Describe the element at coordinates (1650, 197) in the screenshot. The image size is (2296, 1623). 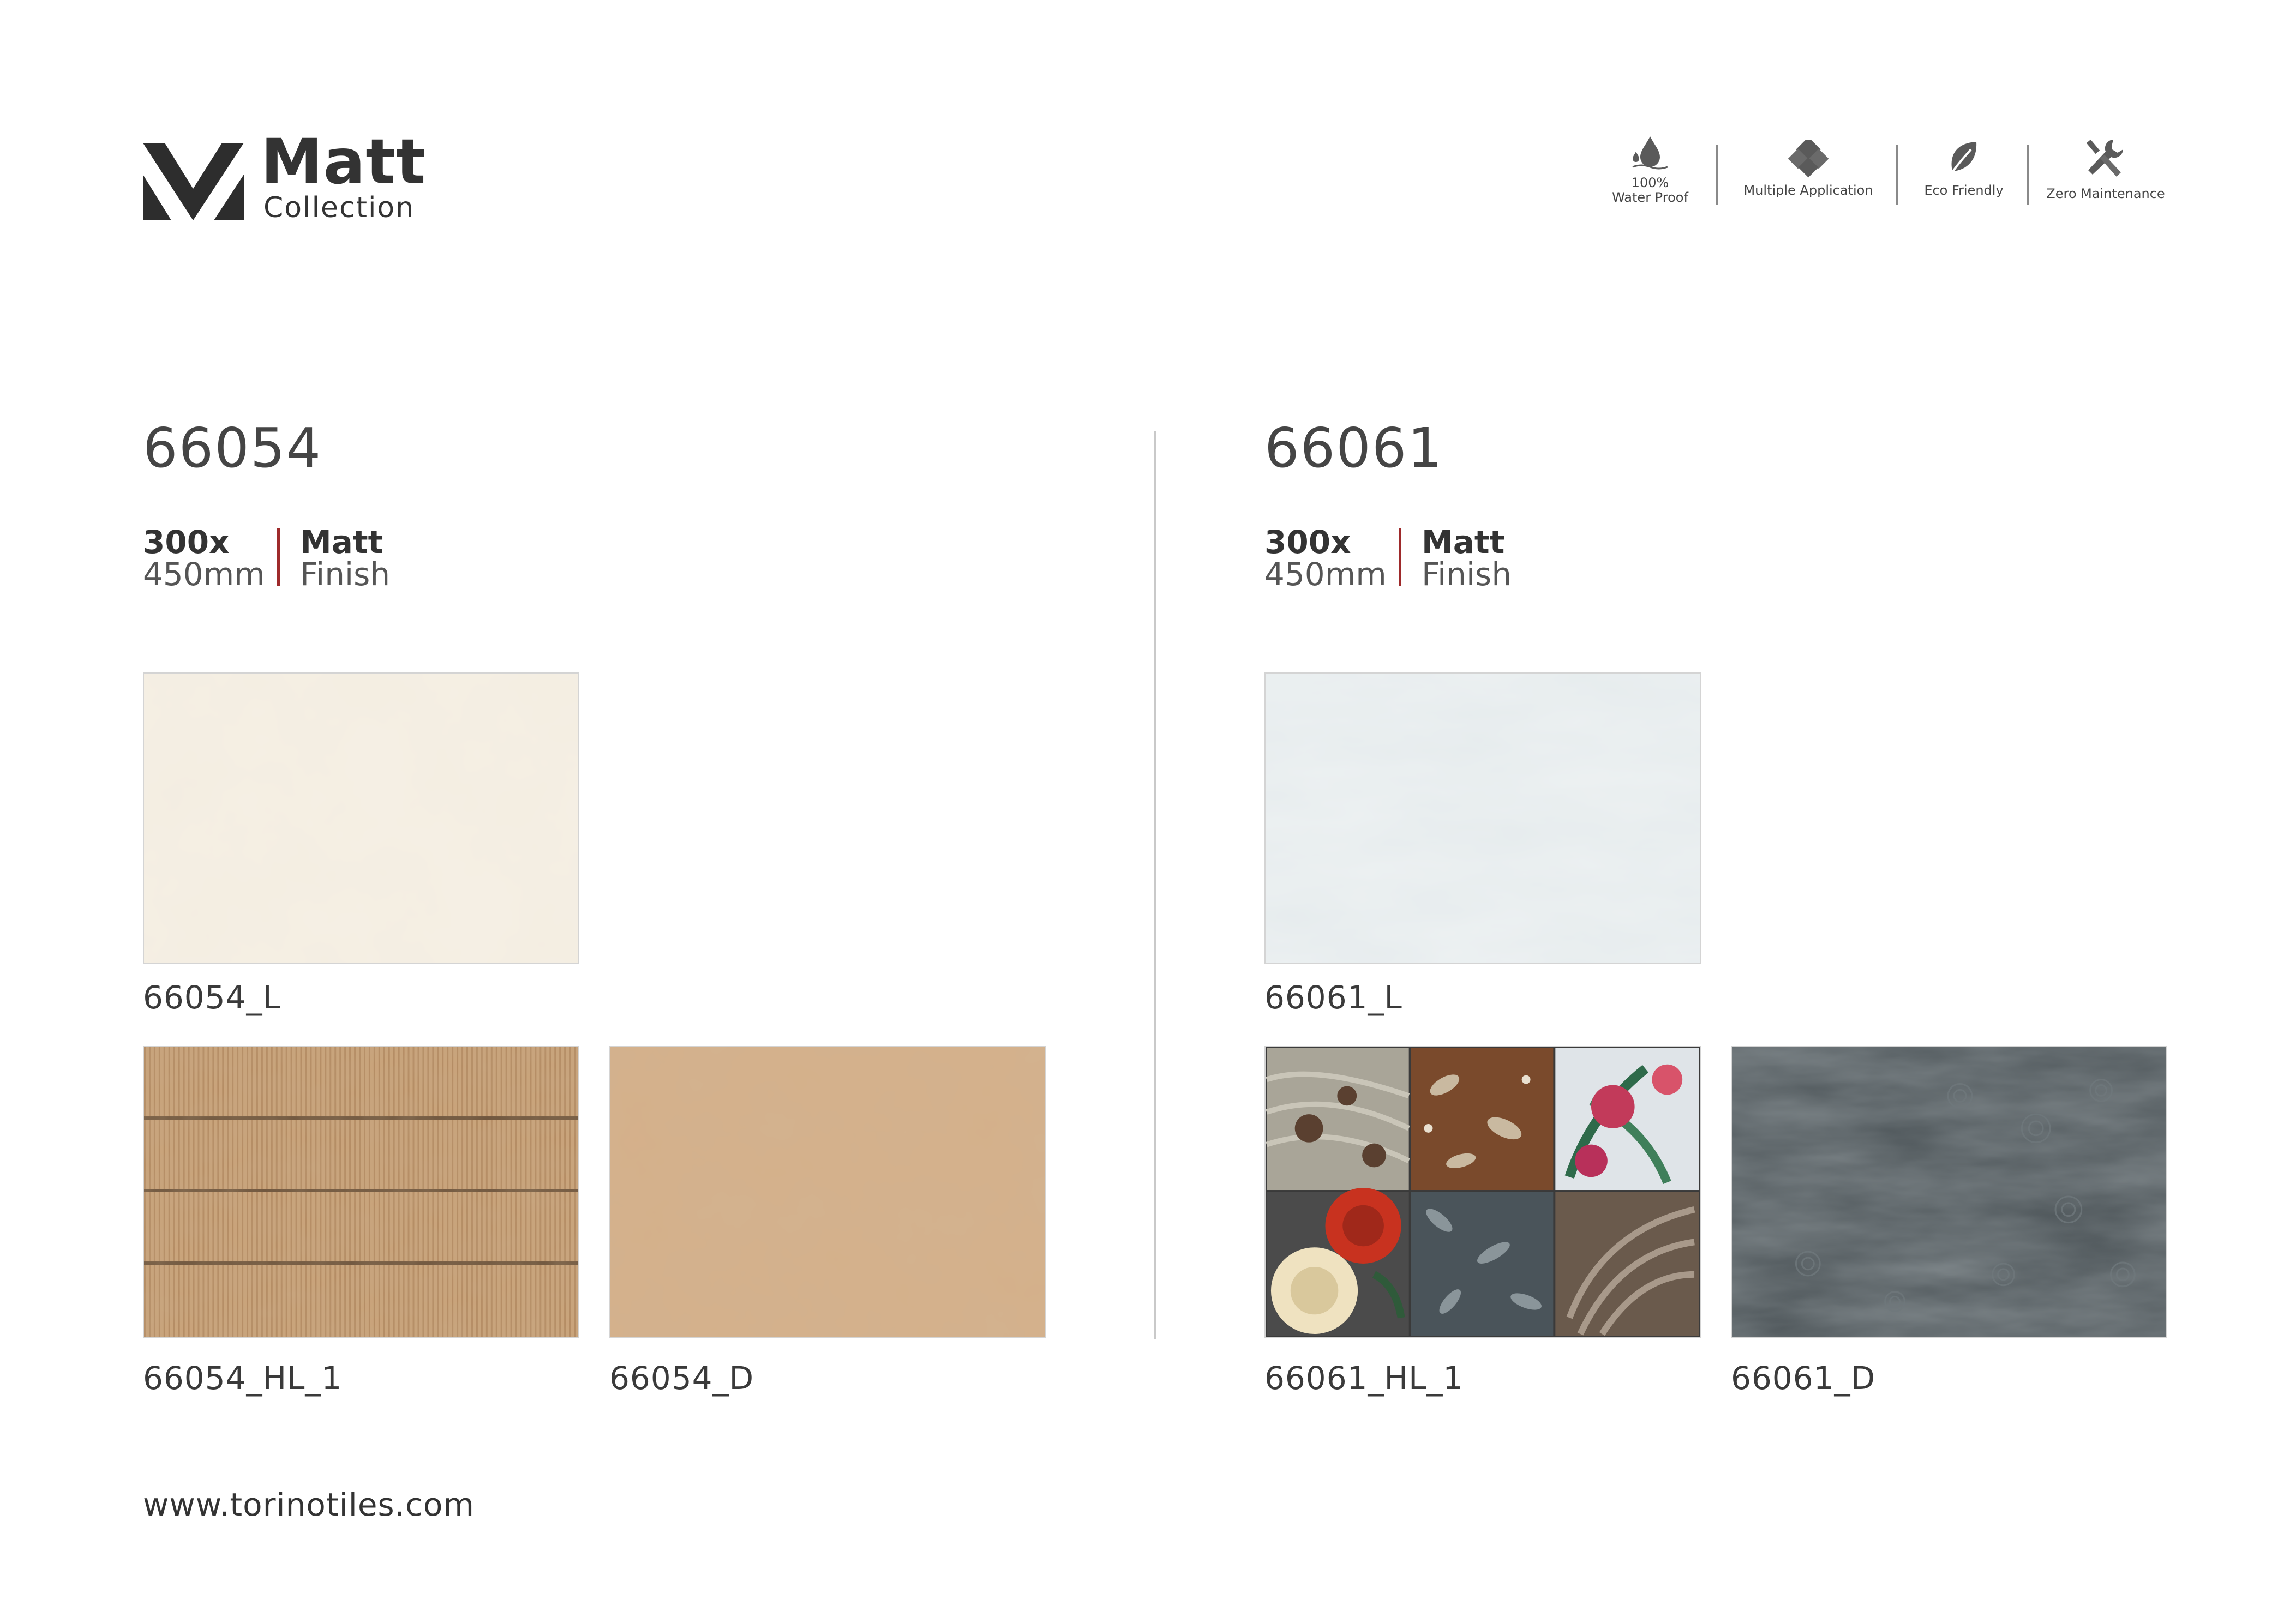
I see `feature-water-proof-line2: Water Proof` at that location.